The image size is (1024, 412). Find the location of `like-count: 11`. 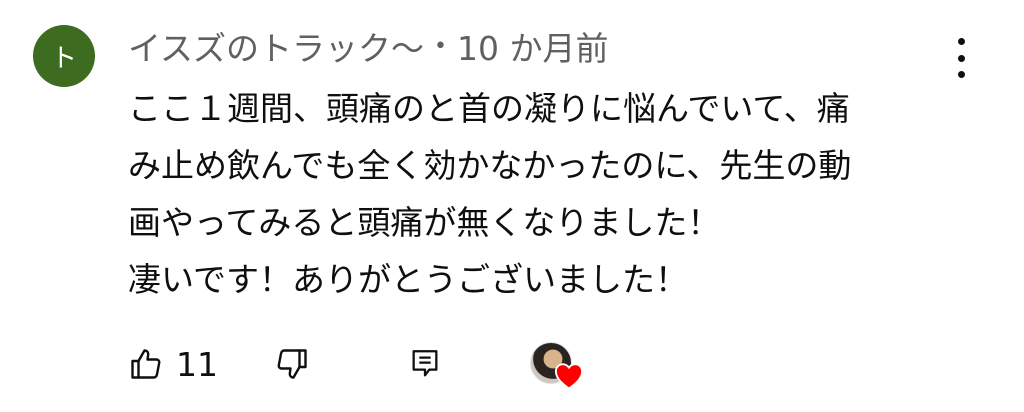

like-count: 11 is located at coordinates (197, 364).